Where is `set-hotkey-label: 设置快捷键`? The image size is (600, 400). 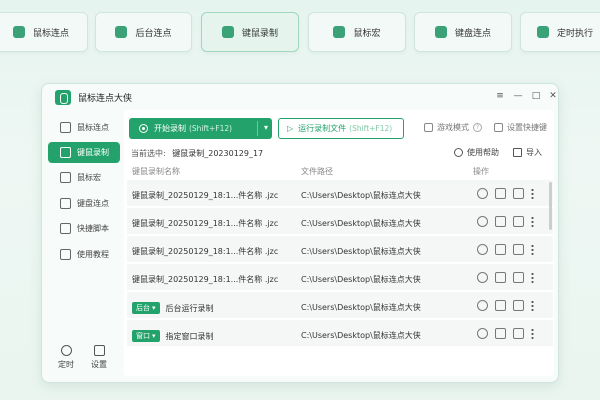
set-hotkey-label: 设置快捷键 is located at coordinates (527, 127).